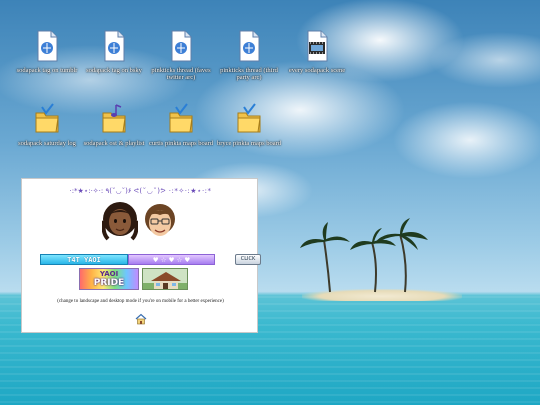 This screenshot has height=405, width=540. Describe the element at coordinates (171, 259) in the screenshot. I see `hearts-badge: ♥ ☆ ♥ ☆ ♥` at that location.